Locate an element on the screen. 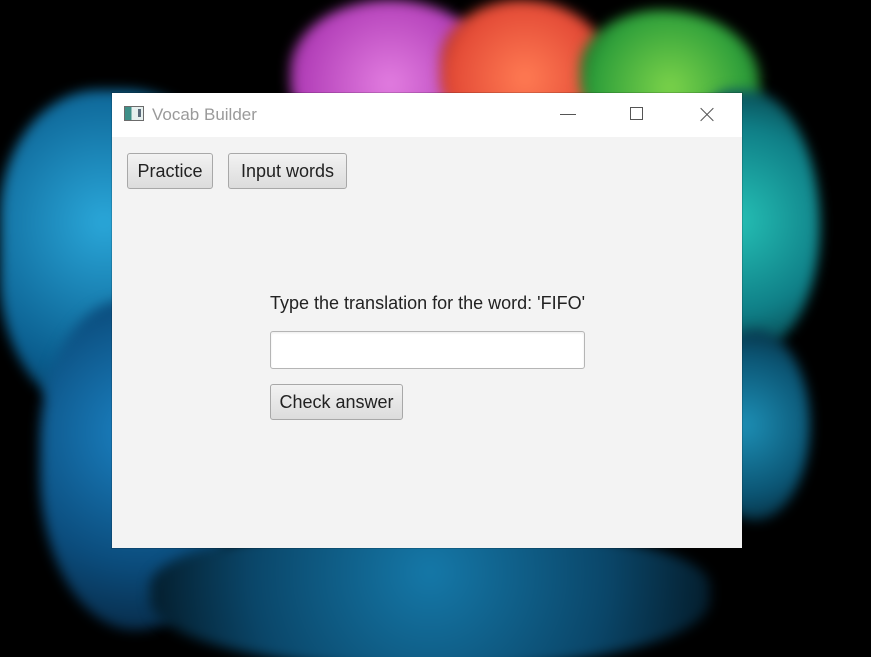  close-button is located at coordinates (706, 115).